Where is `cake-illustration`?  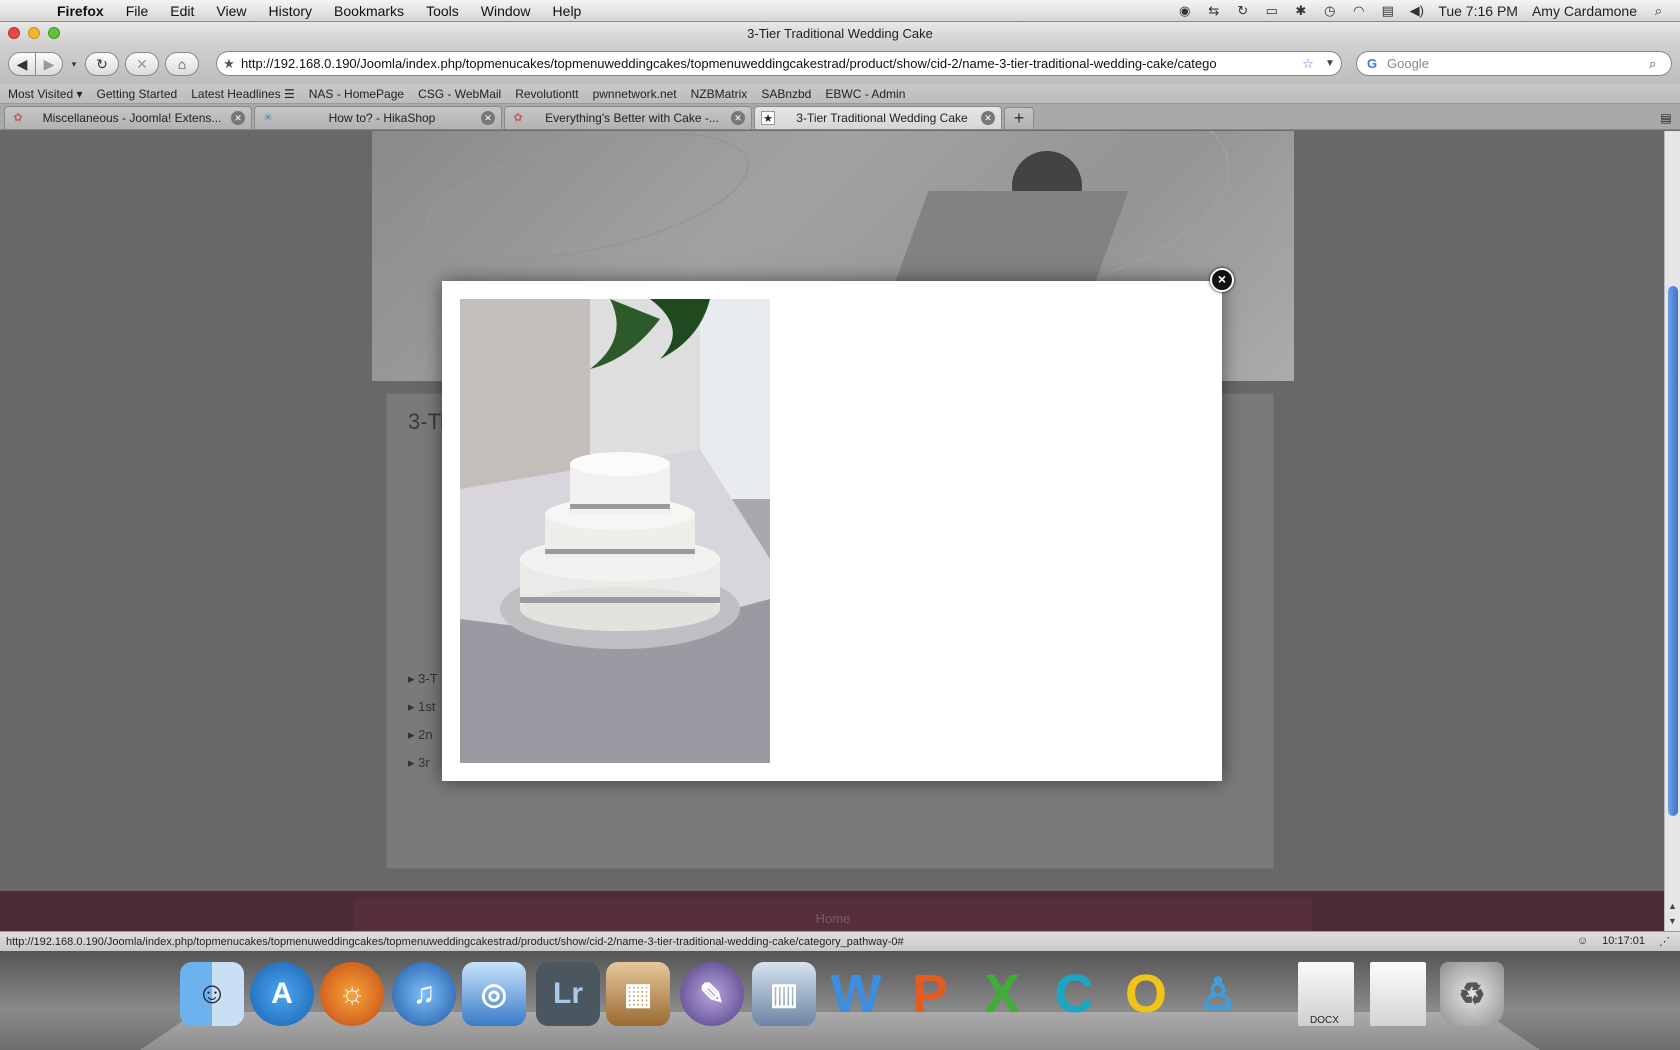 cake-illustration is located at coordinates (615, 531).